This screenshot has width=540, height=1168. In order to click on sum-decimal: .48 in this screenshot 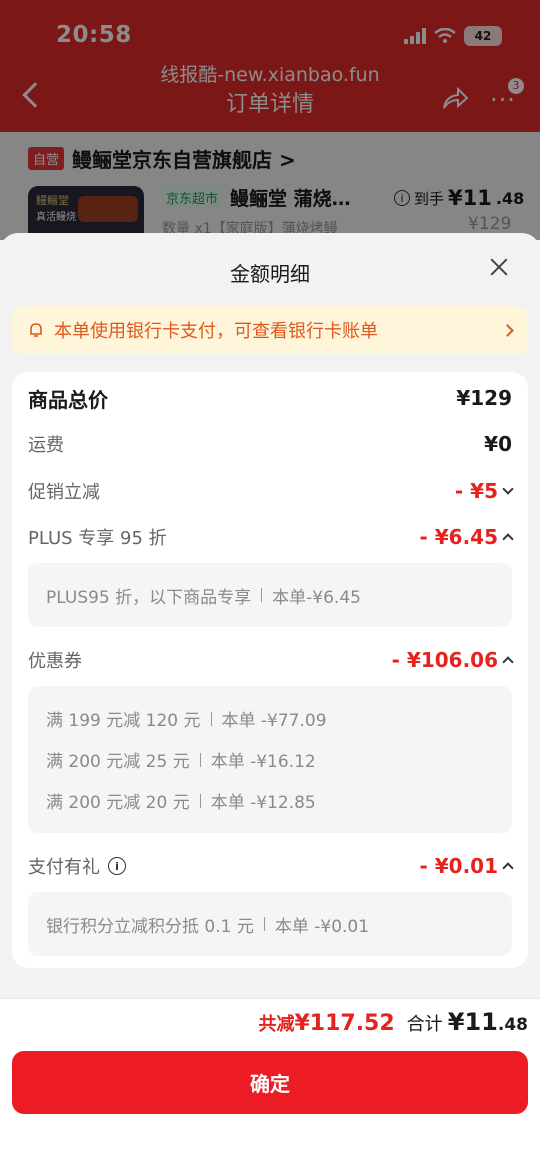, I will do `click(512, 1025)`.